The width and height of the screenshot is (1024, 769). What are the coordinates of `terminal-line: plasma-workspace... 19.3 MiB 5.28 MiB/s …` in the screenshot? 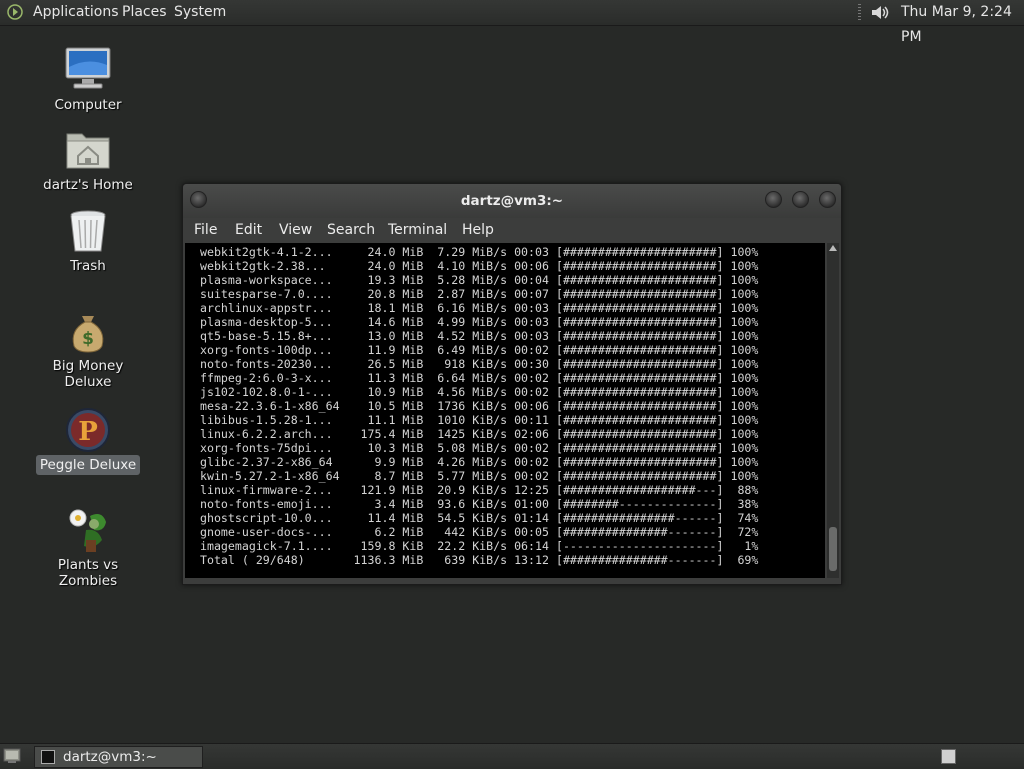 It's located at (476, 280).